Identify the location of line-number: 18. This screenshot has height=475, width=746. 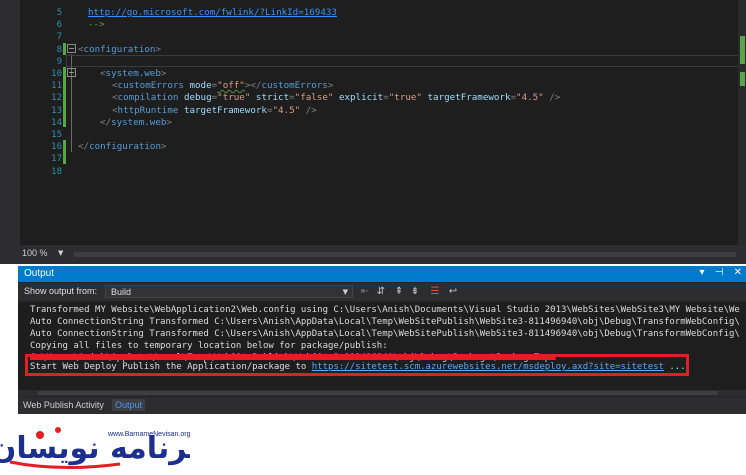
(56, 171).